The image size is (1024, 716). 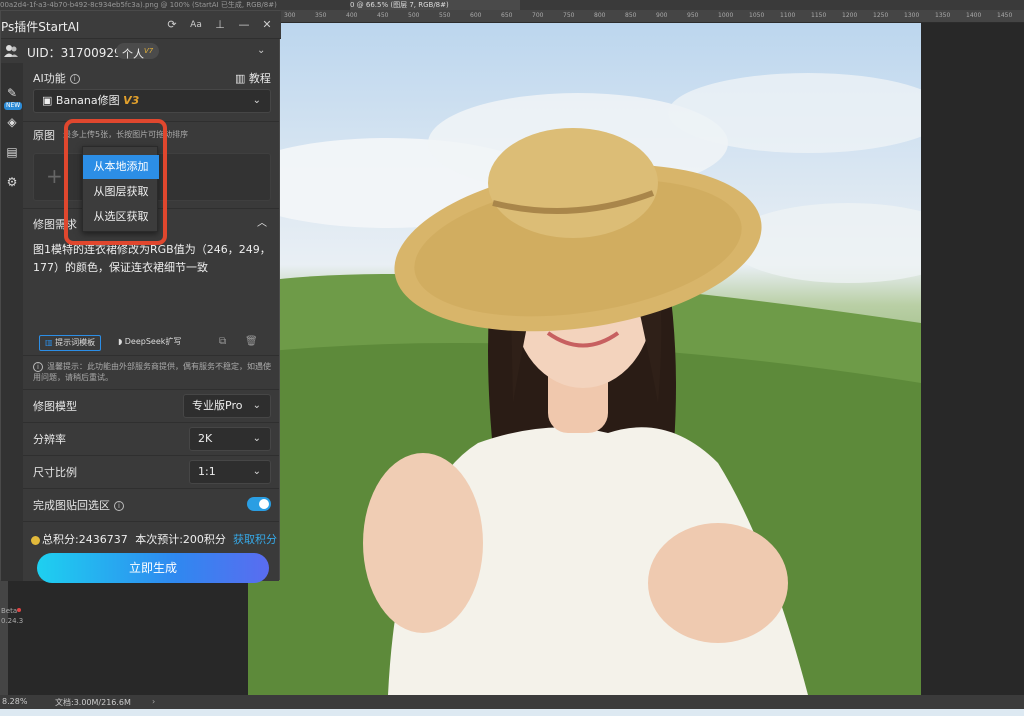 I want to click on document-icon: ▤, so click(x=12, y=152).